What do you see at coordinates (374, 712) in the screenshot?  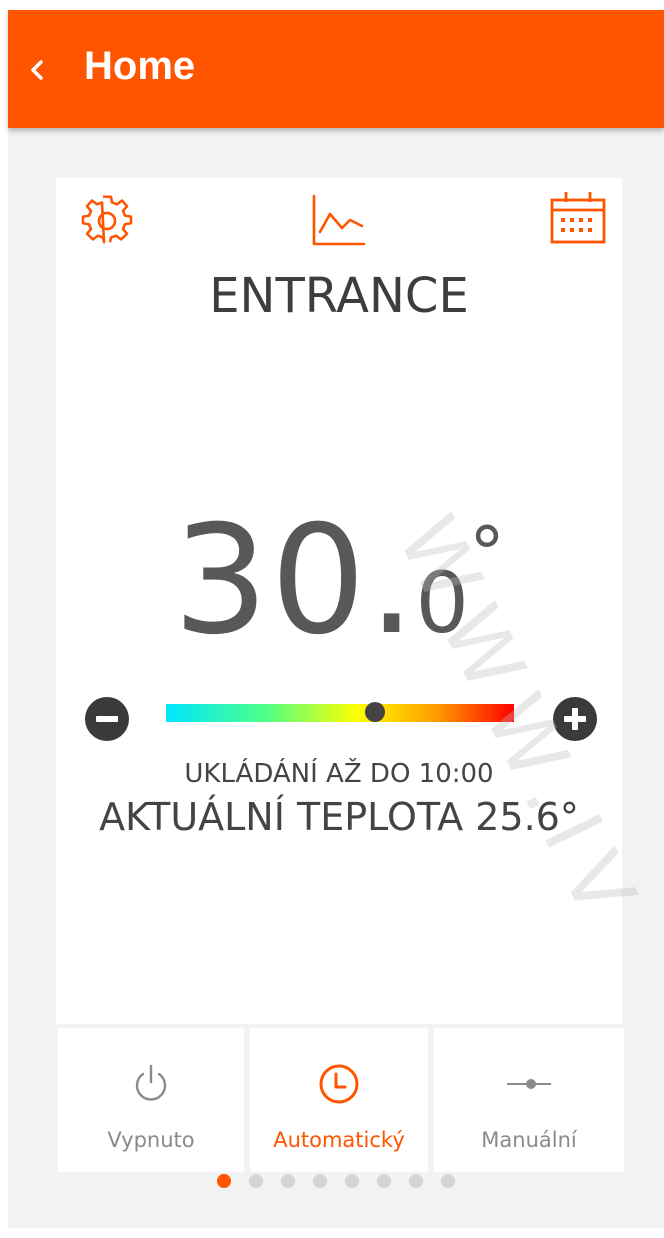 I see `temperature-slider-thumb` at bounding box center [374, 712].